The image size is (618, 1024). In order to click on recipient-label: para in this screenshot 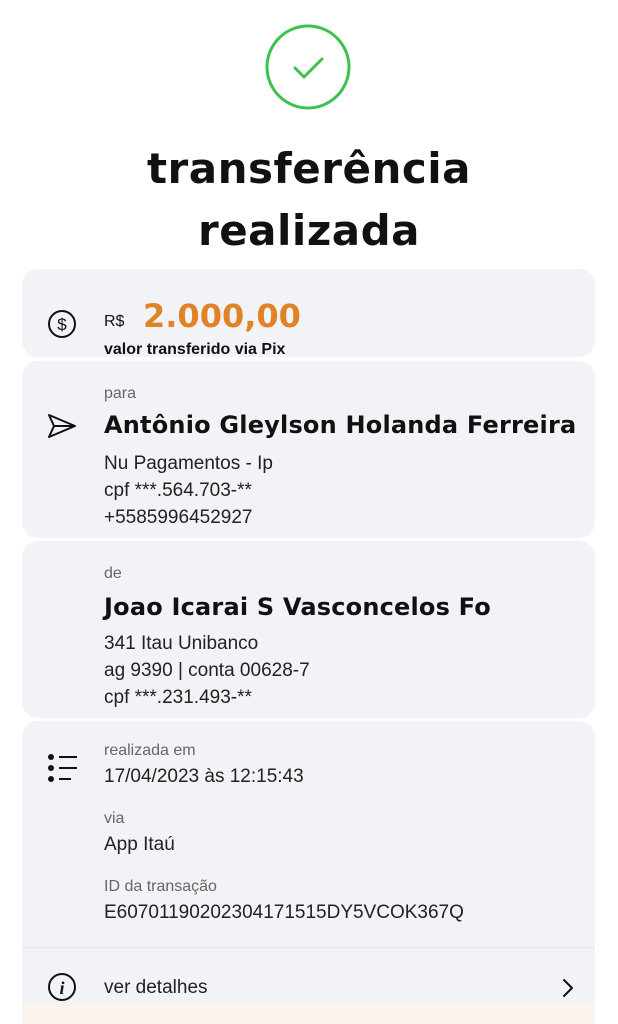, I will do `click(120, 393)`.